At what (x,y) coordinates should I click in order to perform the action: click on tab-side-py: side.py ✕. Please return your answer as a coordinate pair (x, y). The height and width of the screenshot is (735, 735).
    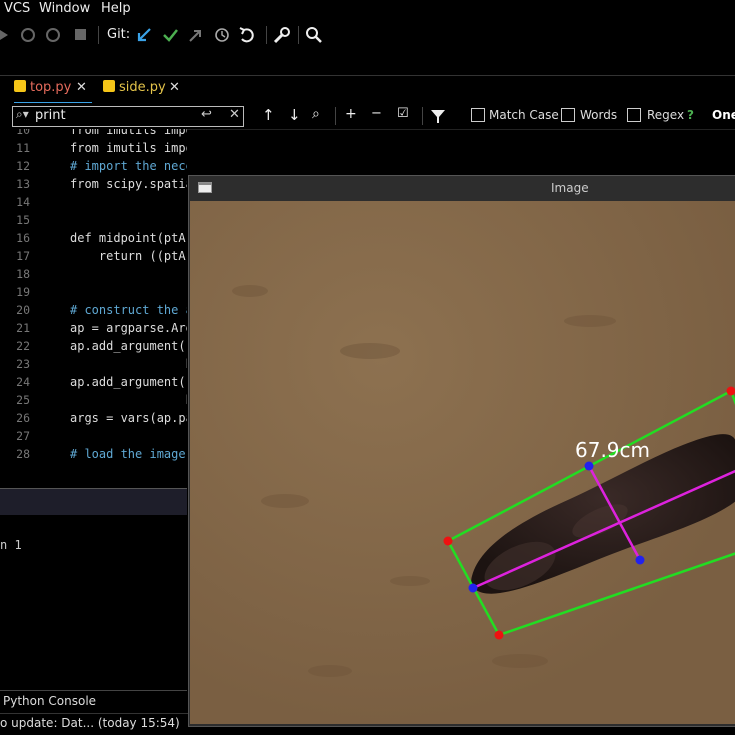
    Looking at the image, I should click on (143, 91).